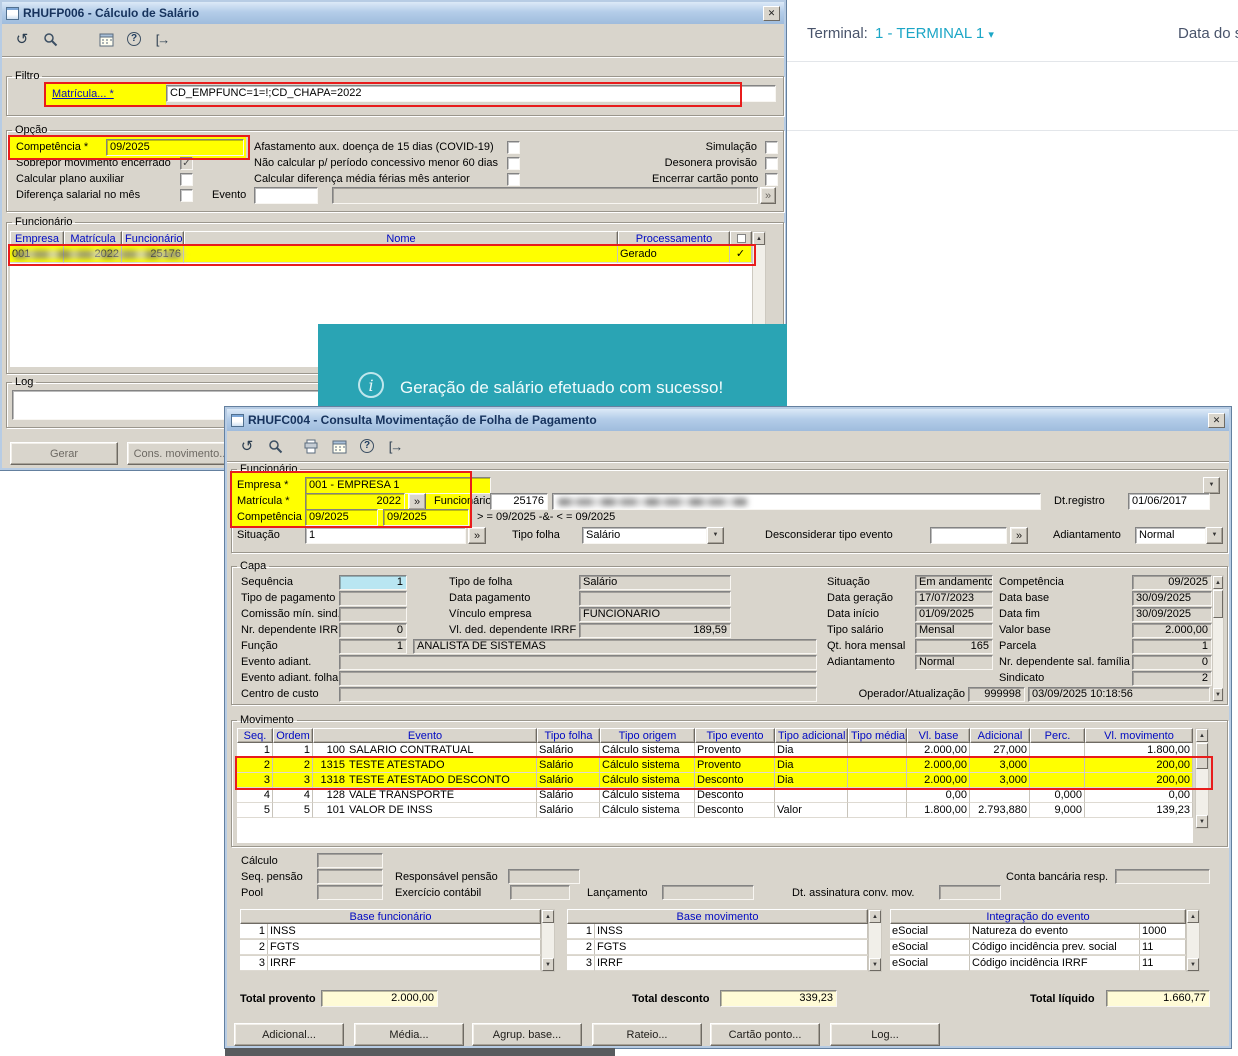  I want to click on cell-seq: 1, so click(255, 750).